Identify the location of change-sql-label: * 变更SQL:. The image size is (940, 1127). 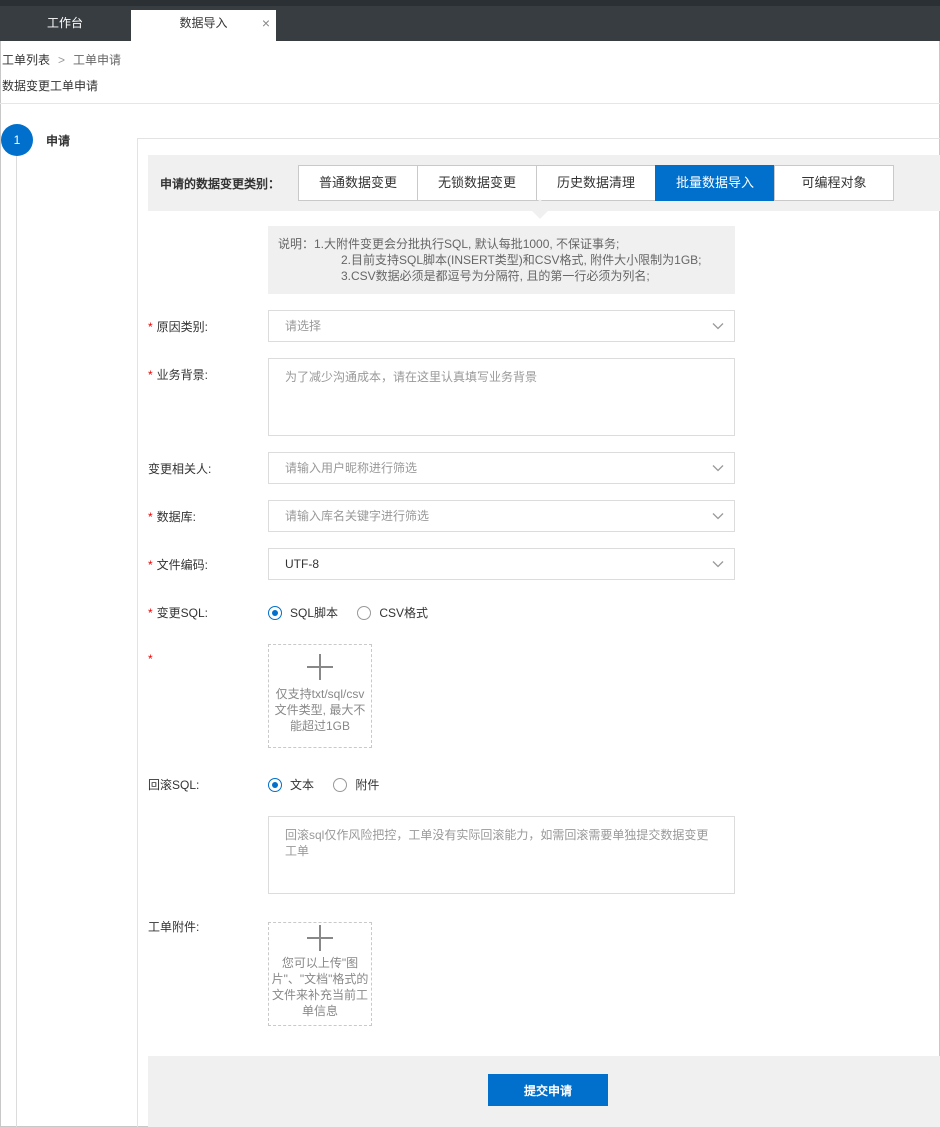
(178, 612).